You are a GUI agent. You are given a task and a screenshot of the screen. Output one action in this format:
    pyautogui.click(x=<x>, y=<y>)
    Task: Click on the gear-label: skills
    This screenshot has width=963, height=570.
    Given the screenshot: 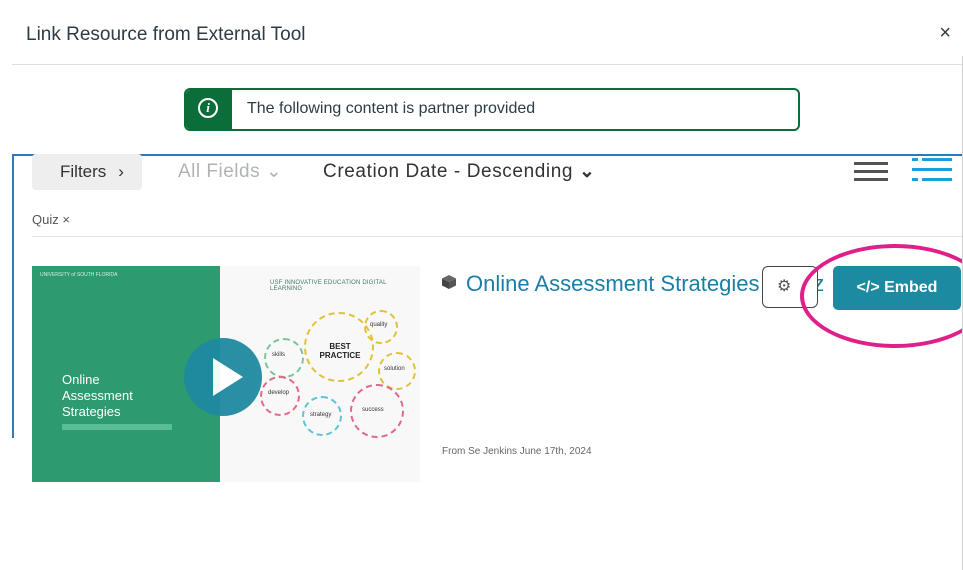 What is the action you would take?
    pyautogui.click(x=278, y=355)
    